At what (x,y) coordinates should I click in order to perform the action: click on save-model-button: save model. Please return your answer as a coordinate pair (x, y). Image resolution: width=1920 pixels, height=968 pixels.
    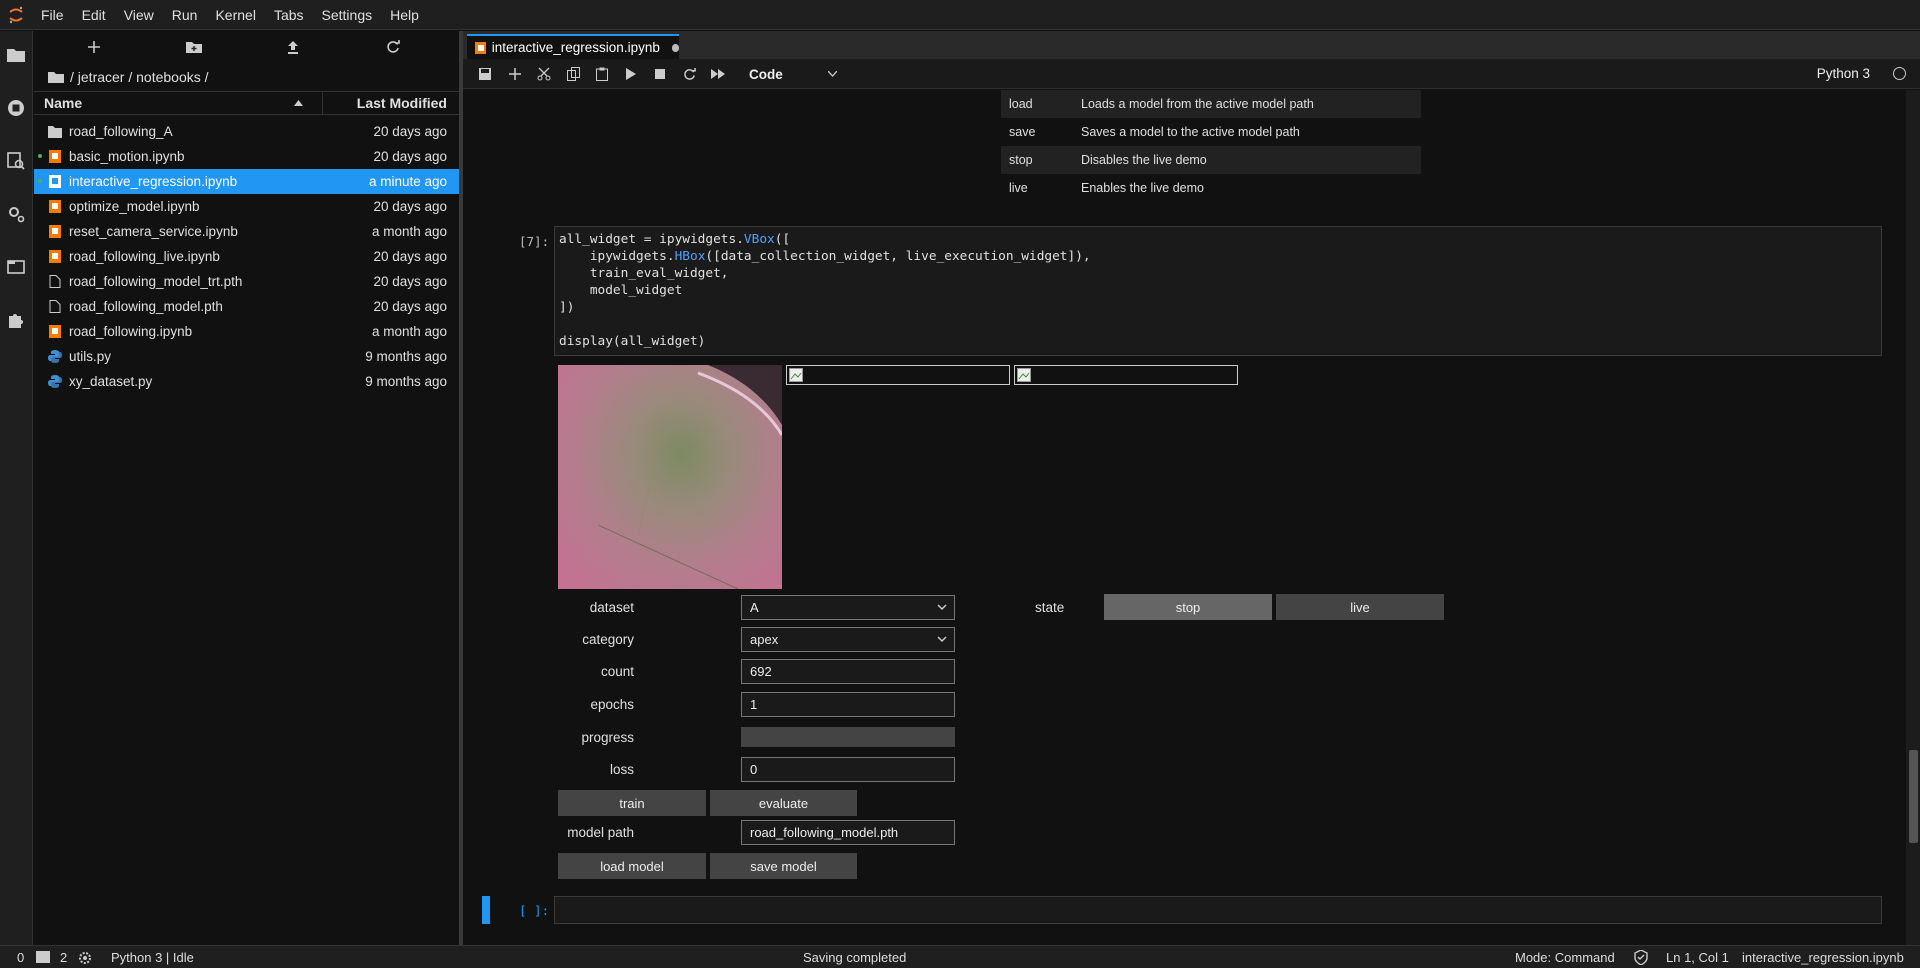
    Looking at the image, I should click on (783, 866).